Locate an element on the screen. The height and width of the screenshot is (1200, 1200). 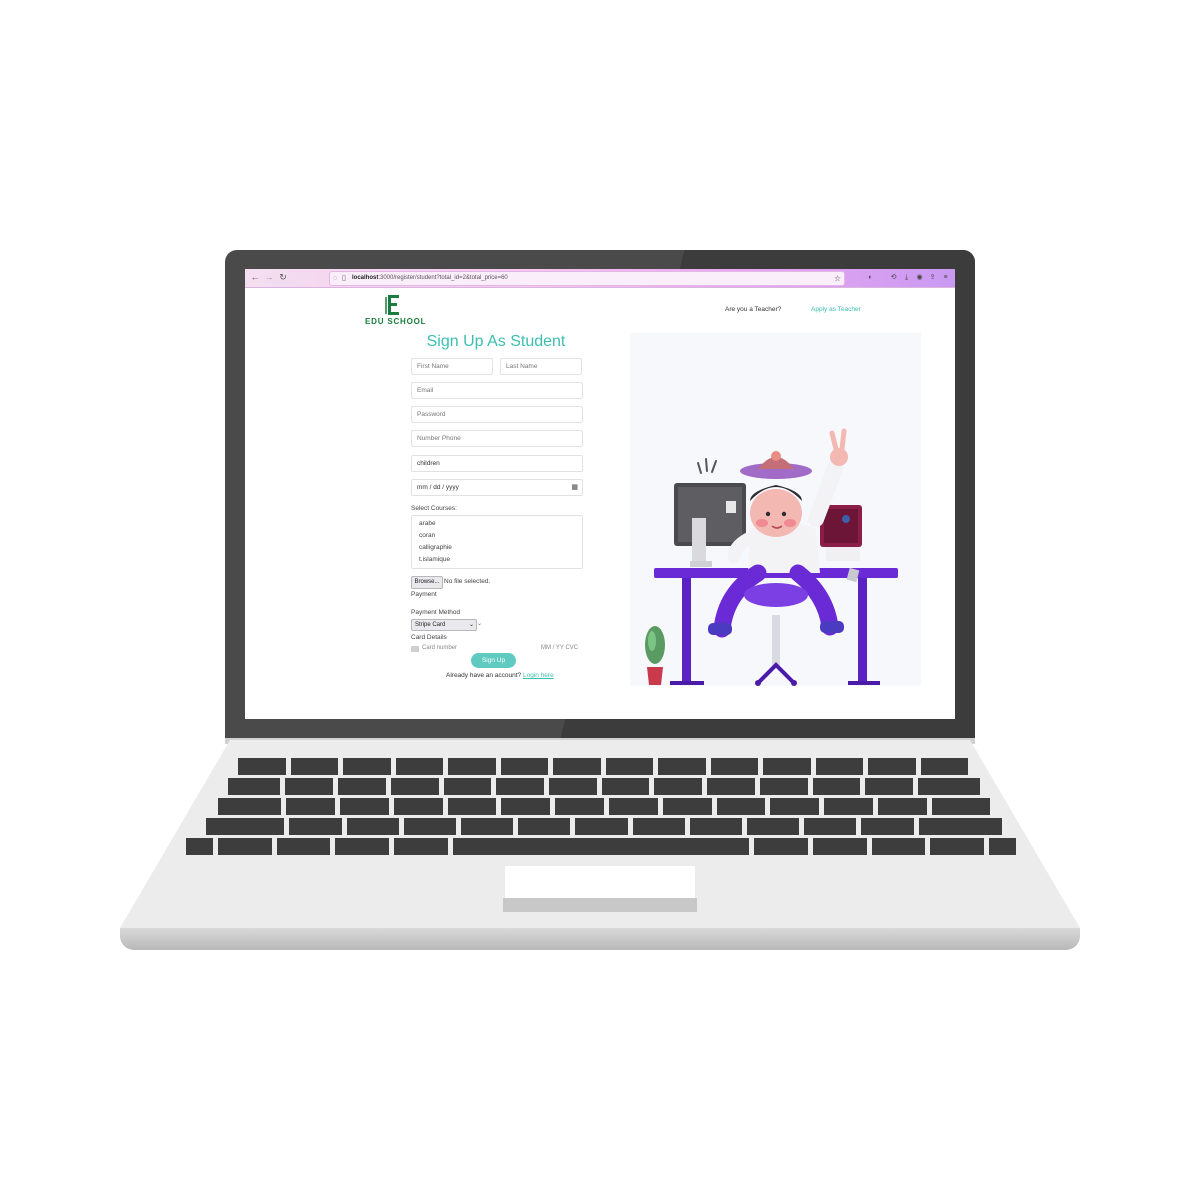
course-option: t.islamique is located at coordinates (434, 559).